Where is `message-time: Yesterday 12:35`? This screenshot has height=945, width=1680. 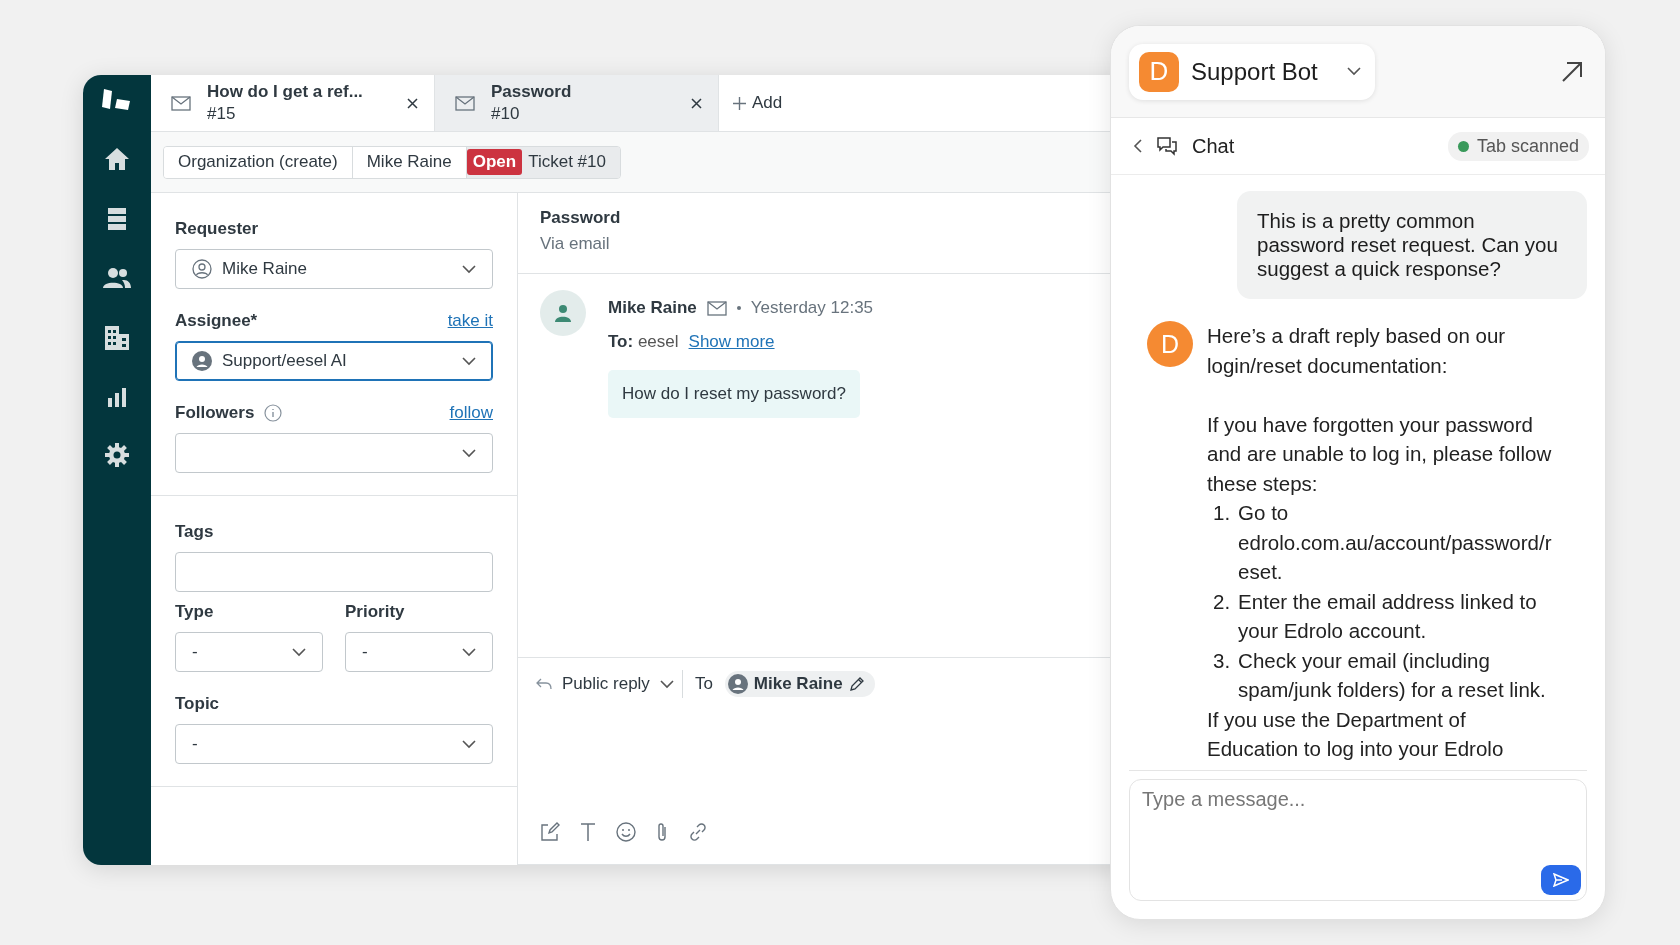
message-time: Yesterday 12:35 is located at coordinates (812, 308).